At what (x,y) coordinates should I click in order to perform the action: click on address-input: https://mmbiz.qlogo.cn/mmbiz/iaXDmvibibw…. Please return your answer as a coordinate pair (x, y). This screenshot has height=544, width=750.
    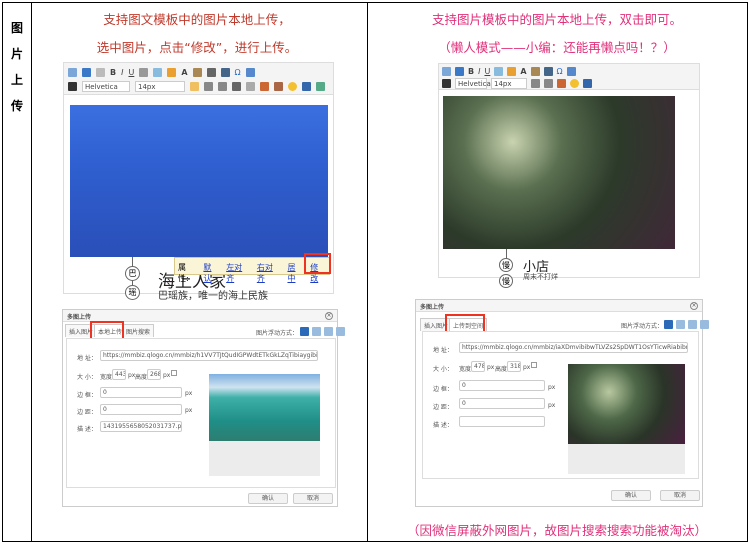
    Looking at the image, I should click on (573, 347).